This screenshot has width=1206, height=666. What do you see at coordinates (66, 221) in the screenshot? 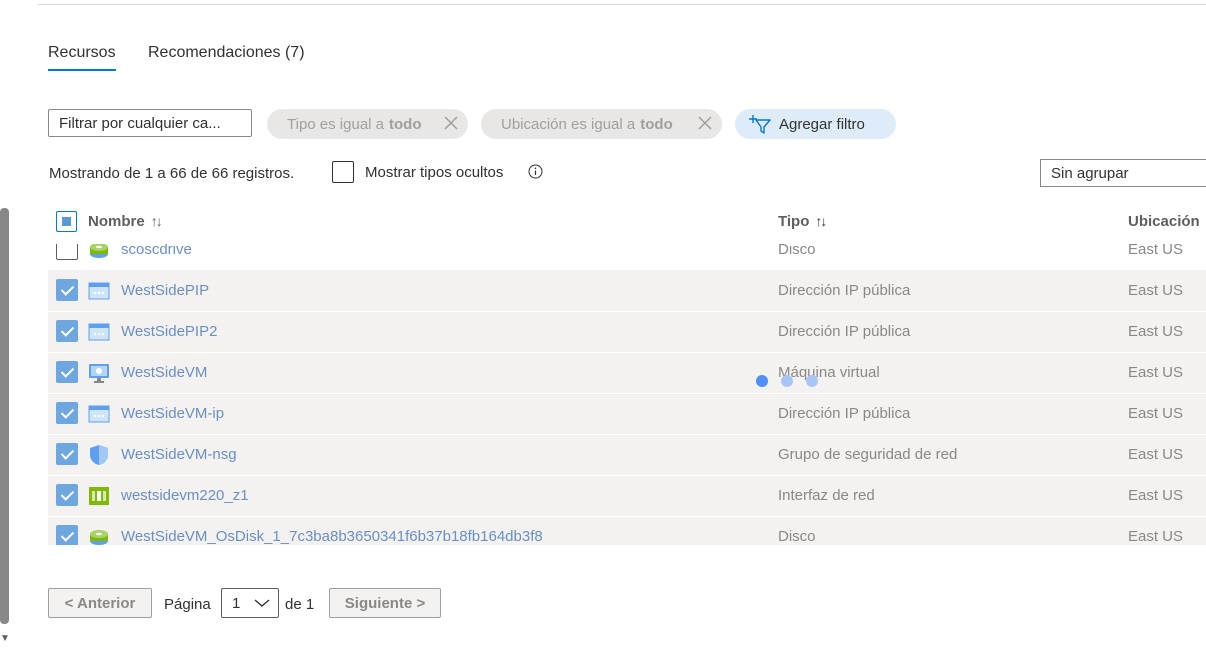
I see `select-all-checkbox` at bounding box center [66, 221].